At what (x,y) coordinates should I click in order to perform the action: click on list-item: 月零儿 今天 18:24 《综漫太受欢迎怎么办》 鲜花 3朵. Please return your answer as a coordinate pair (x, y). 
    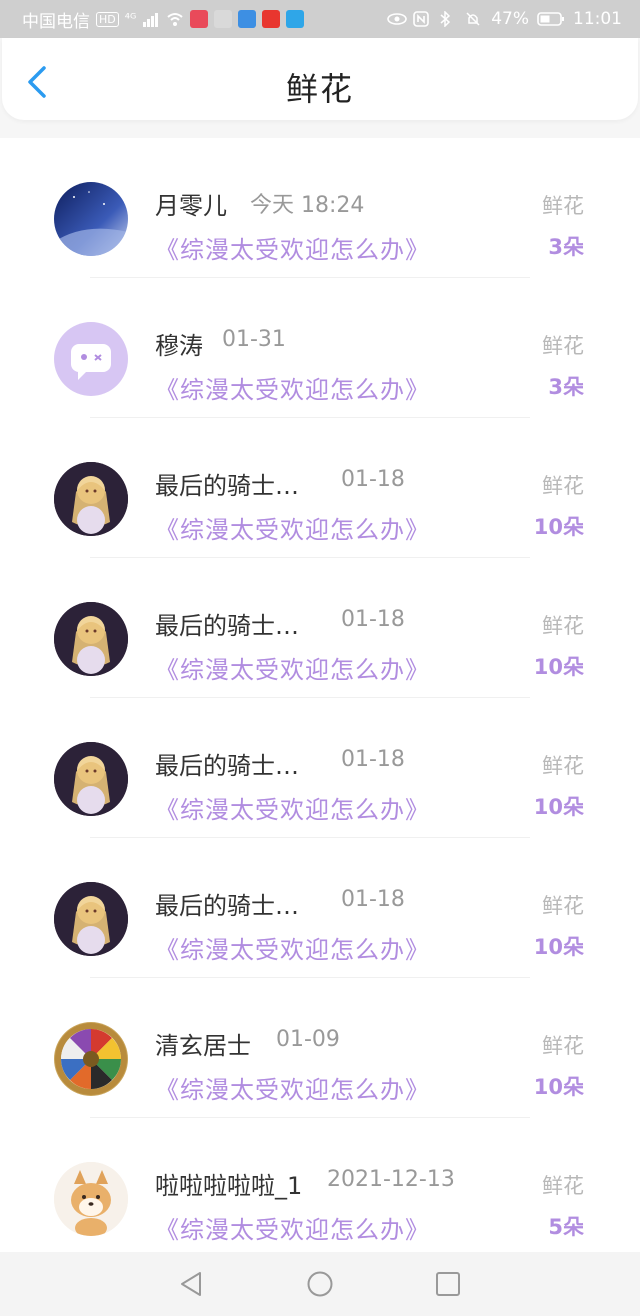
    Looking at the image, I should click on (320, 208).